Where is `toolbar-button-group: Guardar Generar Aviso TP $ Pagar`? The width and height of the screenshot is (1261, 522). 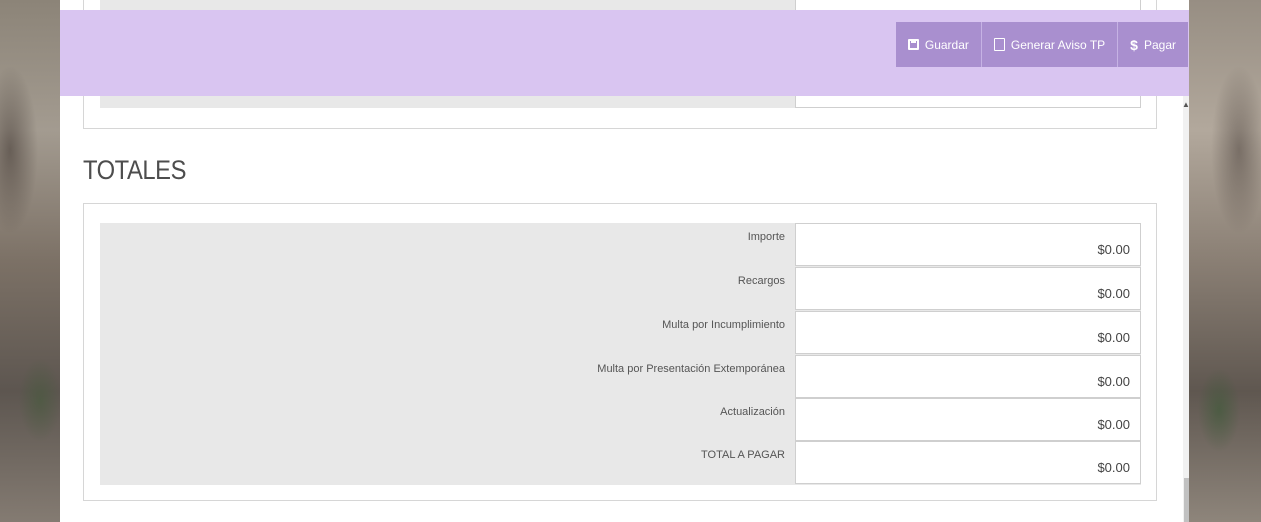 toolbar-button-group: Guardar Generar Aviso TP $ Pagar is located at coordinates (1041, 44).